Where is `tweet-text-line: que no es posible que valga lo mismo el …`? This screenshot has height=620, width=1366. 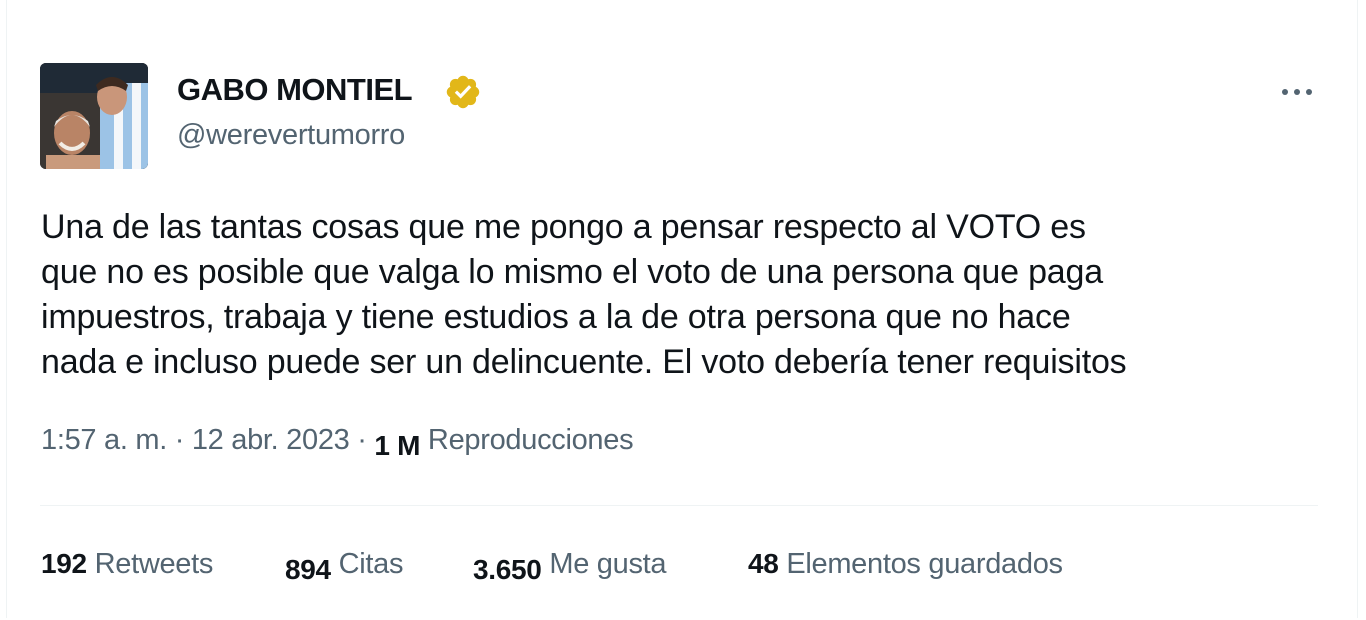
tweet-text-line: que no es posible que valga lo mismo el … is located at coordinates (572, 272).